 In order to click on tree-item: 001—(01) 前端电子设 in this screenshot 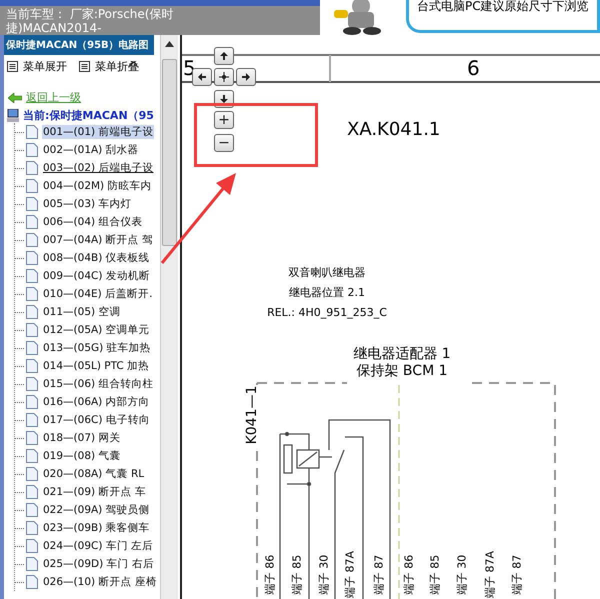, I will do `click(98, 132)`.